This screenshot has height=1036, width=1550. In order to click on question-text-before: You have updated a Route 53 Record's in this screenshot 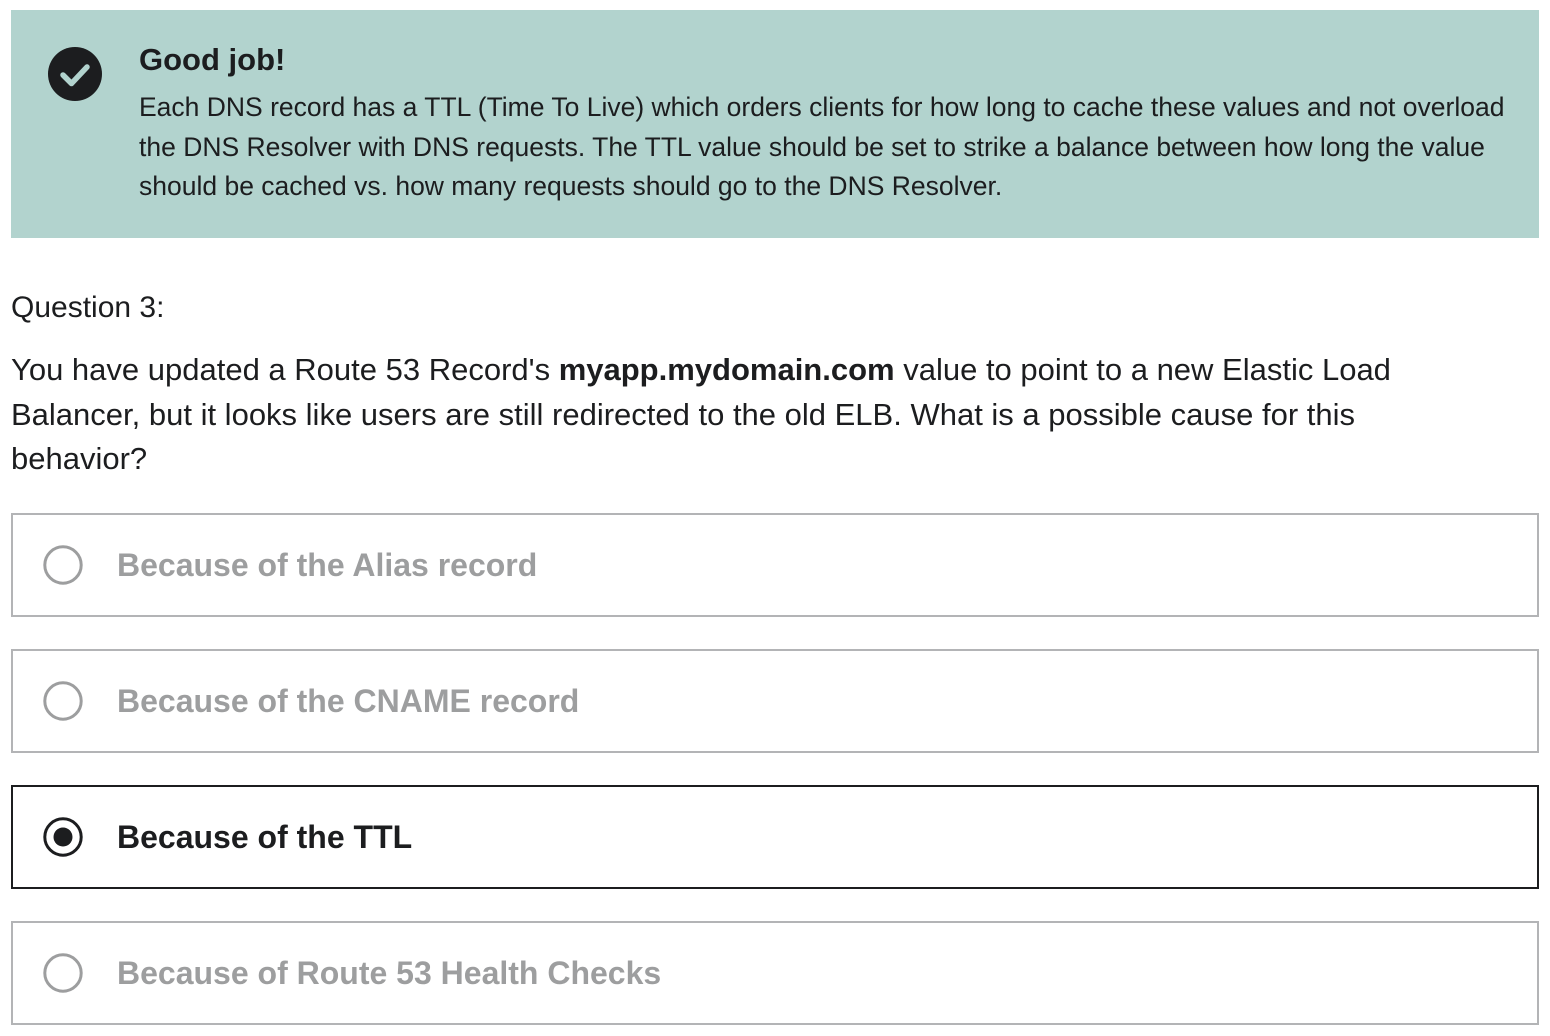, I will do `click(285, 369)`.